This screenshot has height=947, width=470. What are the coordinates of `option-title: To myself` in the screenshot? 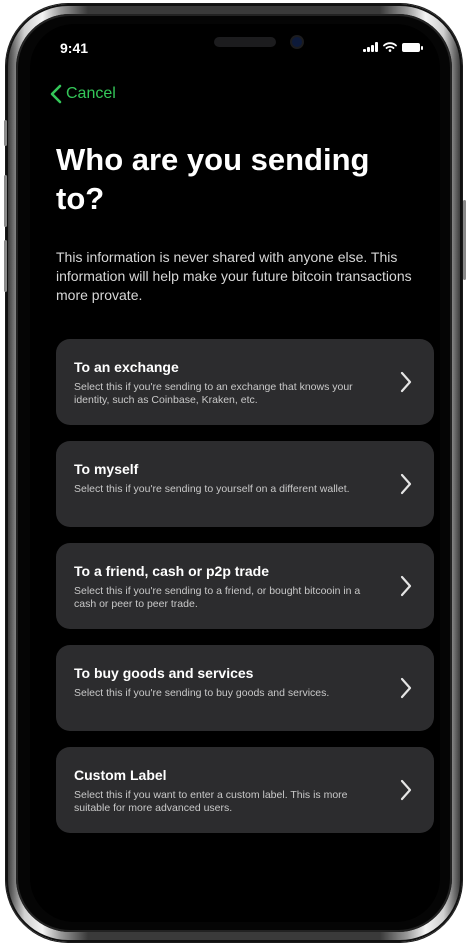 It's located at (106, 469).